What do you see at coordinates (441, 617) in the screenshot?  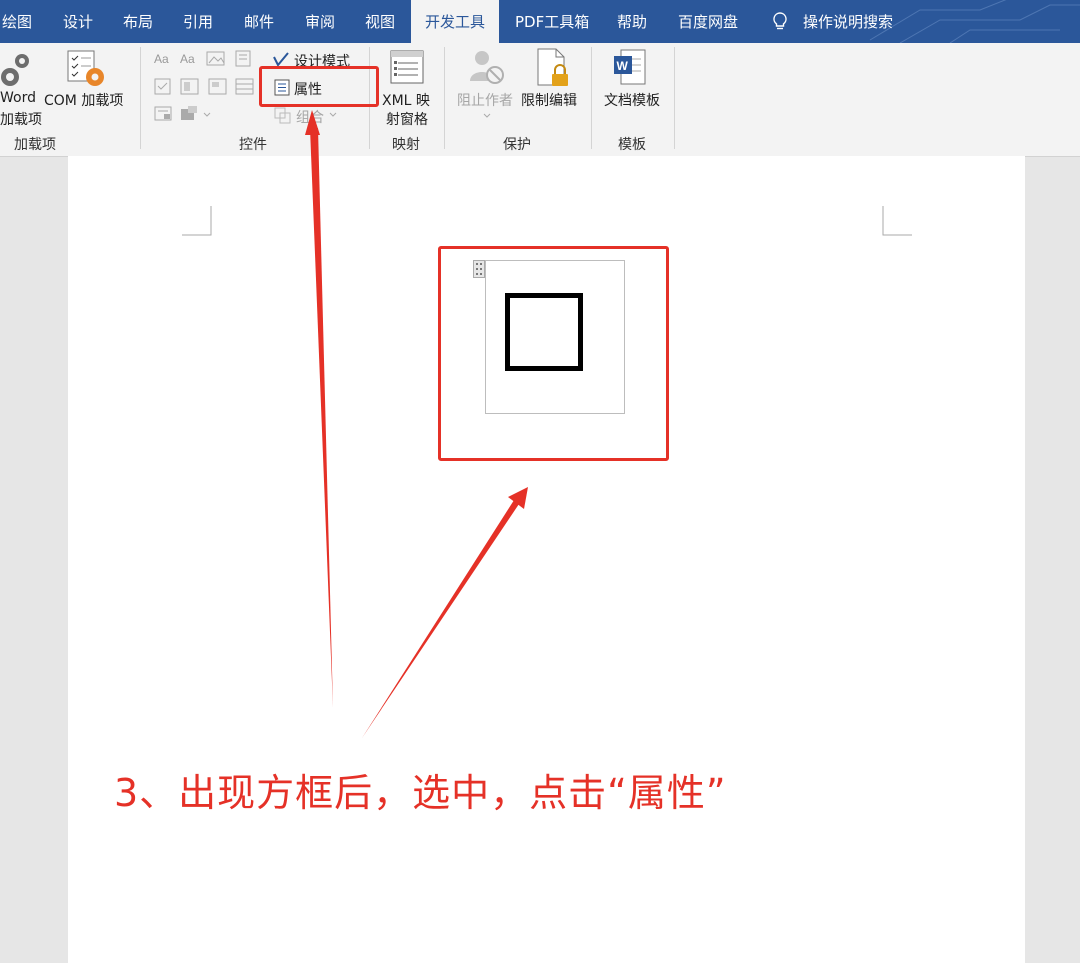 I see `arrow-to-control` at bounding box center [441, 617].